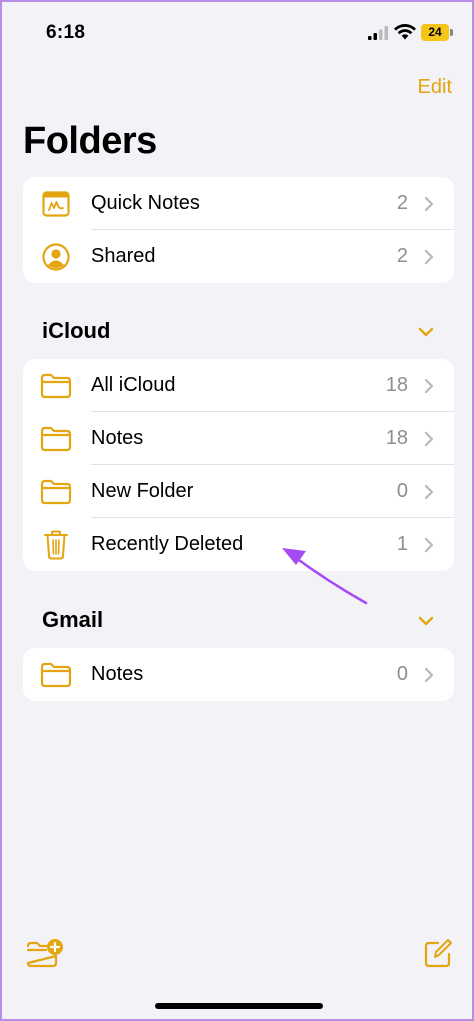  Describe the element at coordinates (133, 385) in the screenshot. I see `folder-label: All iCloud` at that location.